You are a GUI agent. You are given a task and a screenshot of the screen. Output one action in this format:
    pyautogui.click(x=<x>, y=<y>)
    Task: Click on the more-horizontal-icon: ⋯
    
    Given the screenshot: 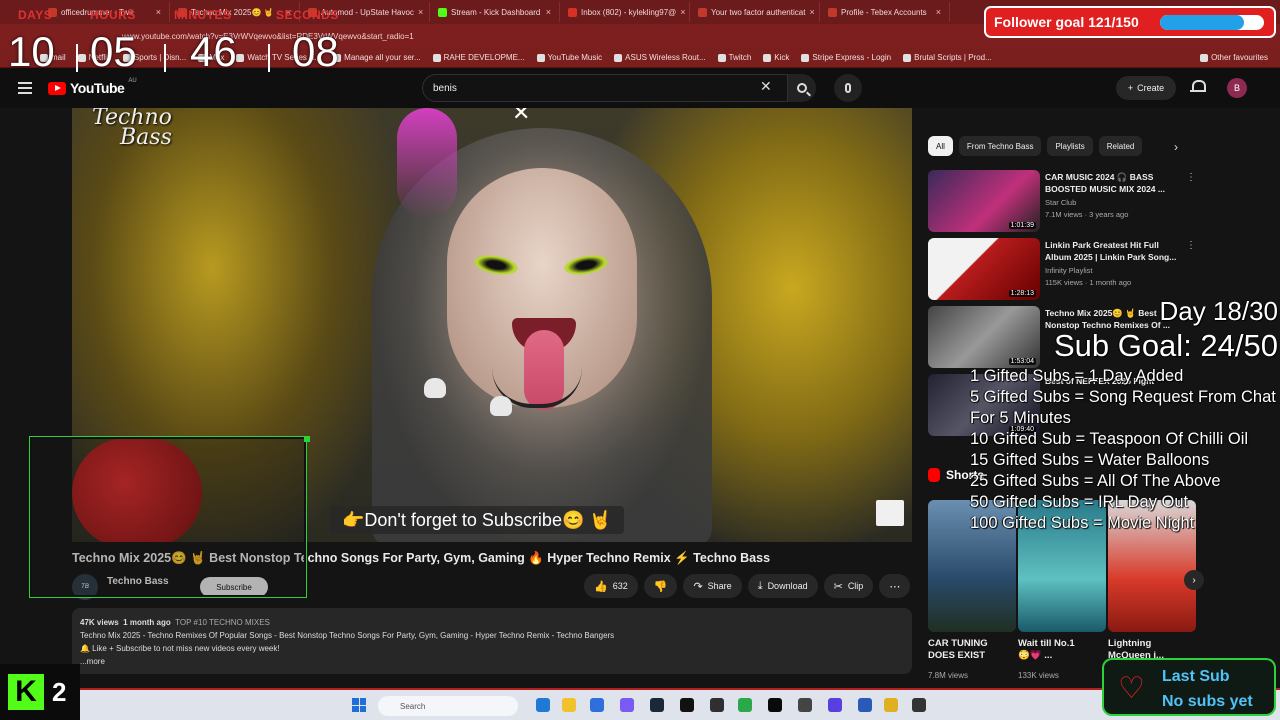 What is the action you would take?
    pyautogui.click(x=895, y=586)
    